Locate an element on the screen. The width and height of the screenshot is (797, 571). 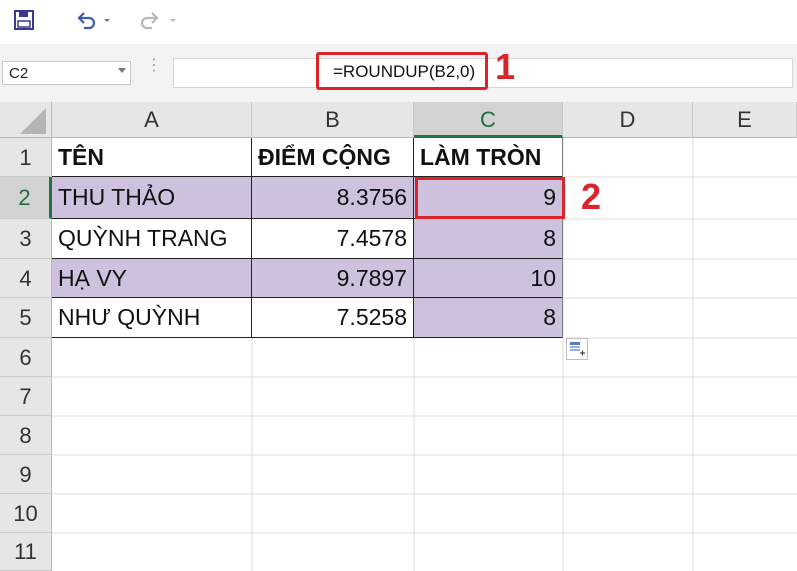
column-header-d: D is located at coordinates (628, 120).